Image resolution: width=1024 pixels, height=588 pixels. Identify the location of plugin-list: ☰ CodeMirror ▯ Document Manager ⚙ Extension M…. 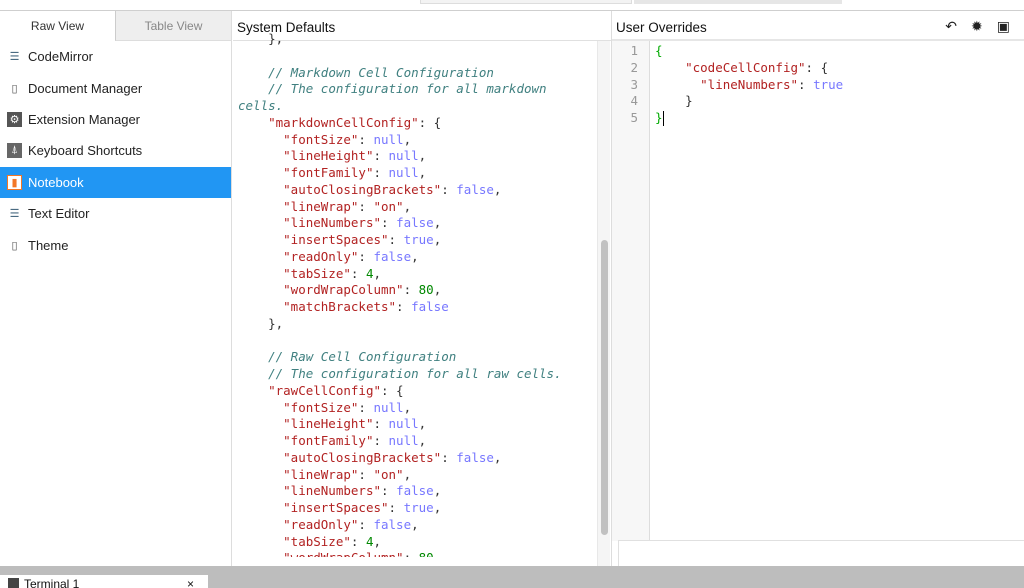
(115, 151).